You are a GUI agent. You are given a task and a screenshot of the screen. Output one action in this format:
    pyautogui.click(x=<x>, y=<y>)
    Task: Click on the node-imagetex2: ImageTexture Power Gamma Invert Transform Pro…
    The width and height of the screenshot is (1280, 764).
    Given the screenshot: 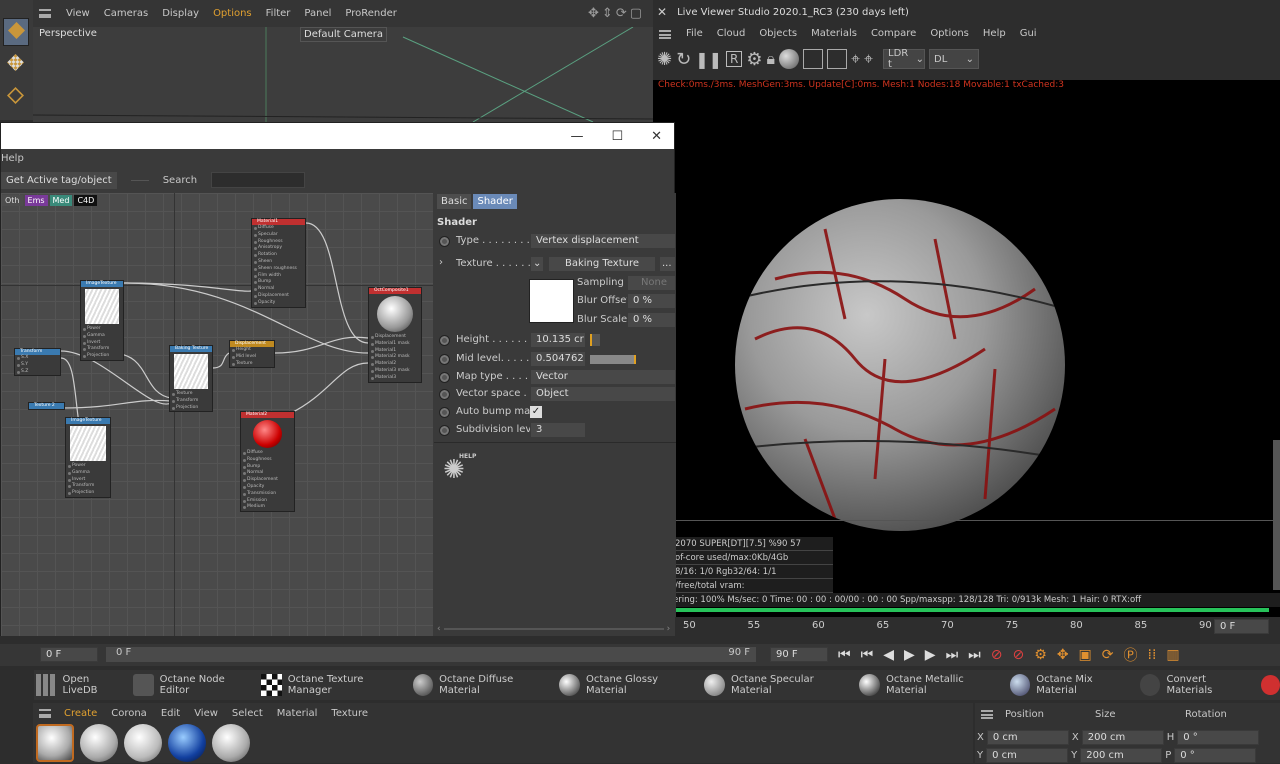 What is the action you would take?
    pyautogui.click(x=88, y=457)
    